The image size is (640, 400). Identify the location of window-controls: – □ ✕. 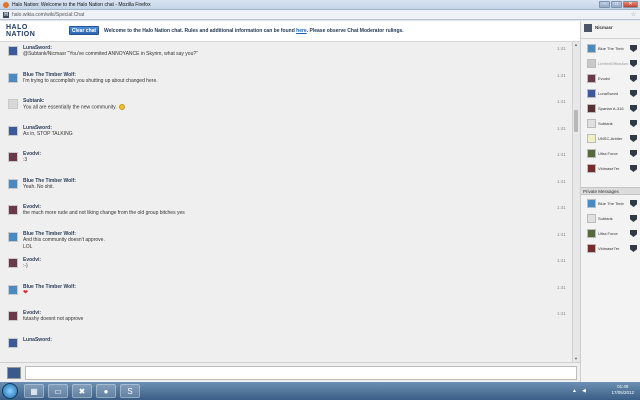
(618, 4).